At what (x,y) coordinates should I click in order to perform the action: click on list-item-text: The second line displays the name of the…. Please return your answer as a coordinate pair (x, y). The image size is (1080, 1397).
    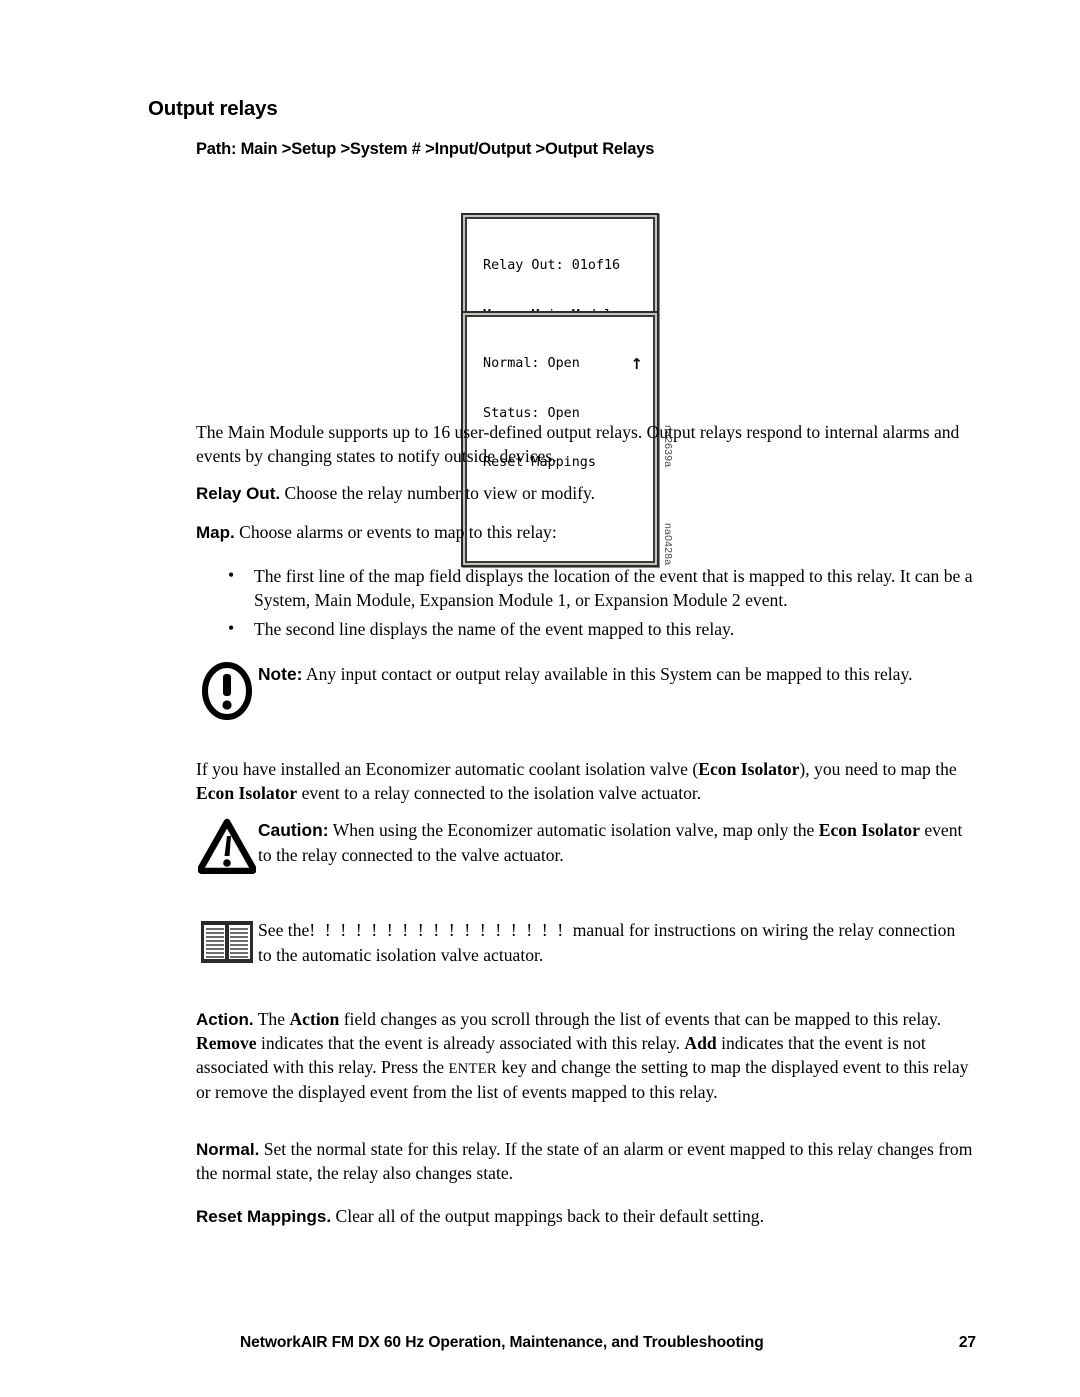
    Looking at the image, I should click on (494, 629).